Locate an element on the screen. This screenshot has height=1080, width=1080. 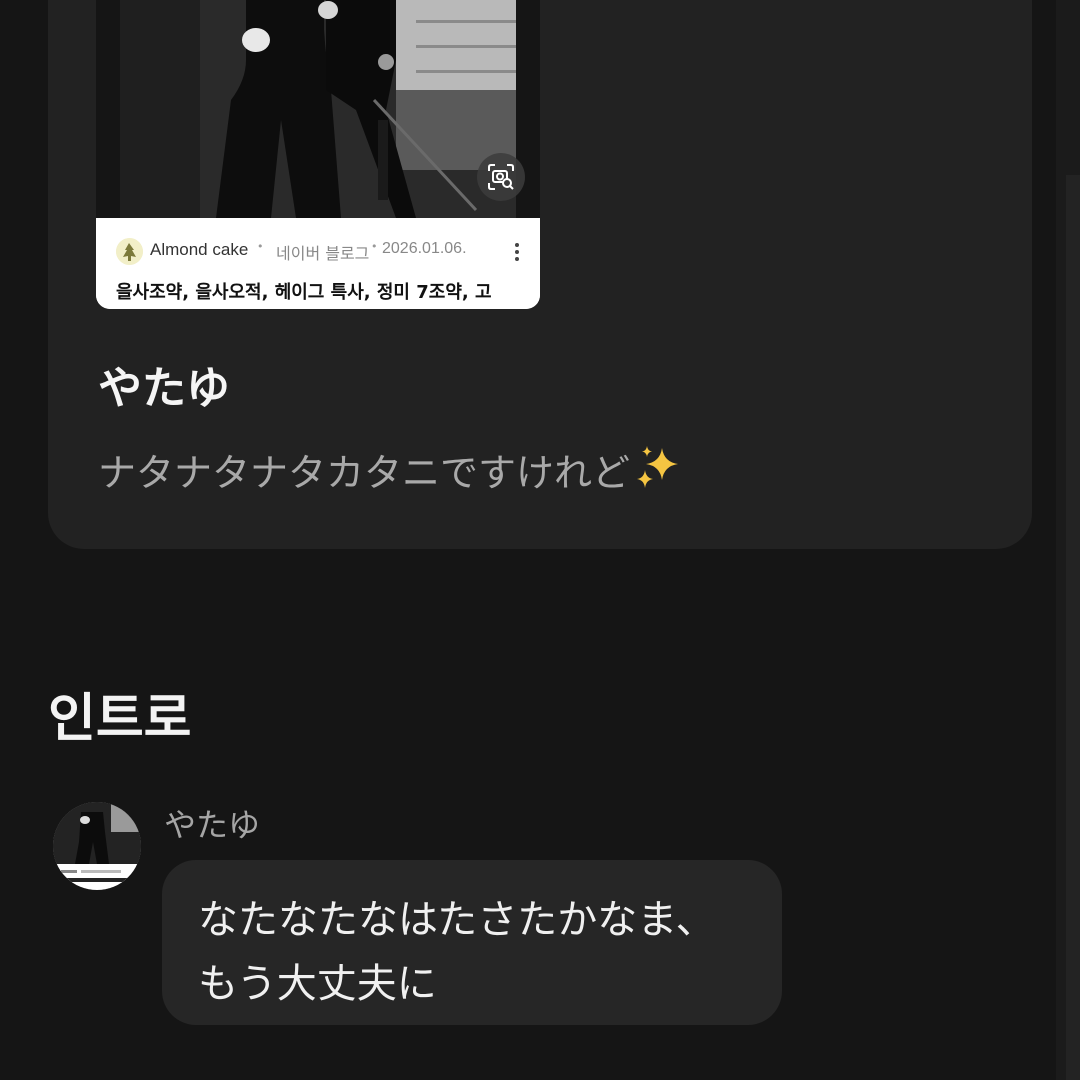
chat-message-bubble: なたなたなはたさたかなま、 もう大丈夫に is located at coordinates (472, 942).